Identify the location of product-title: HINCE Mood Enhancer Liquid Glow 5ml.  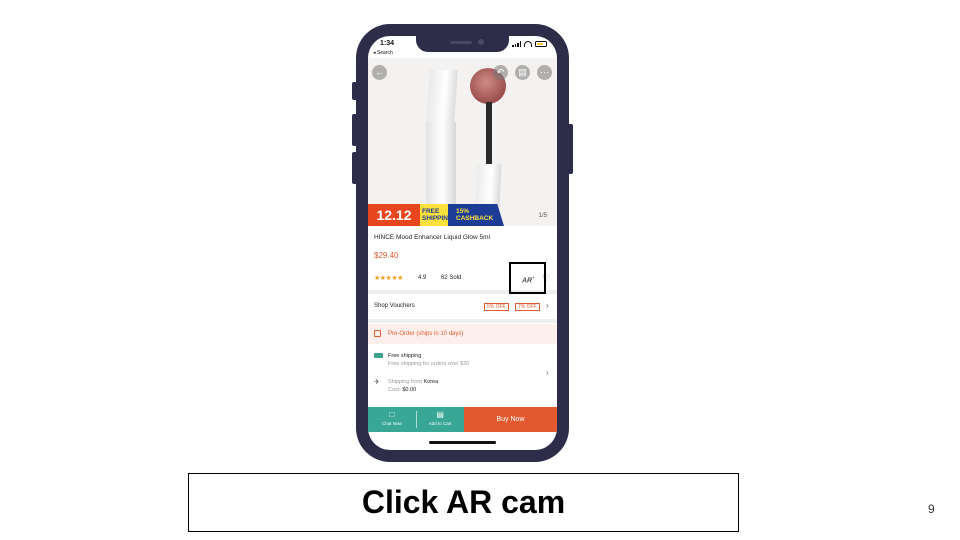
(432, 237).